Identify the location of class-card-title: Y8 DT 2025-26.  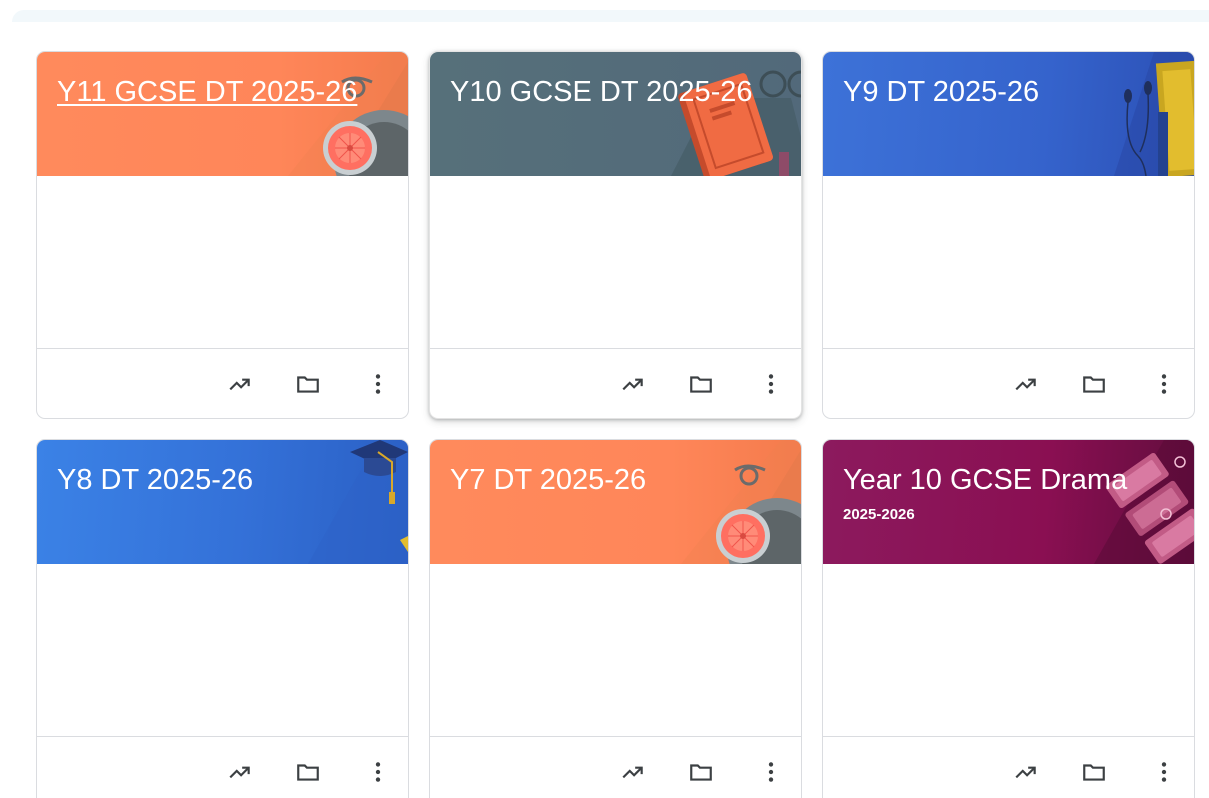
(155, 480).